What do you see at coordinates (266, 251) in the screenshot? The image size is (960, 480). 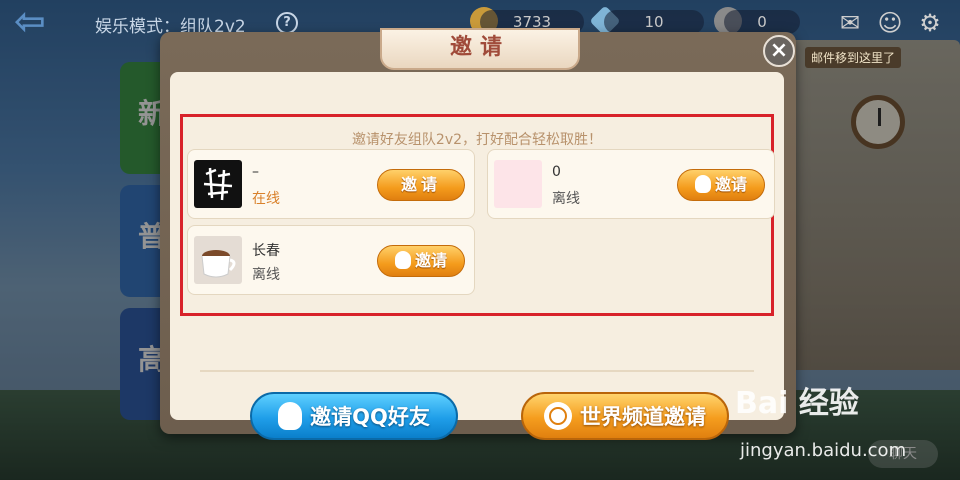 I see `friend-name: 长春` at bounding box center [266, 251].